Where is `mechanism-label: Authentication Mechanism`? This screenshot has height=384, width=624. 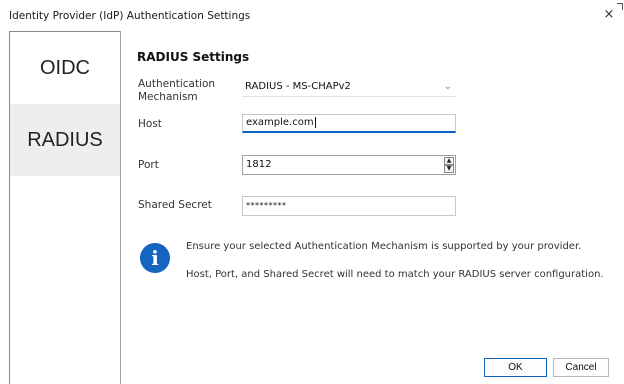 mechanism-label: Authentication Mechanism is located at coordinates (177, 90).